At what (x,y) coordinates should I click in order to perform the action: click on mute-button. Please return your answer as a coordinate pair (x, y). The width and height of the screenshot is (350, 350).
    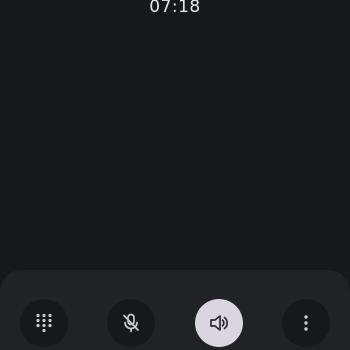
    Looking at the image, I should click on (131, 323).